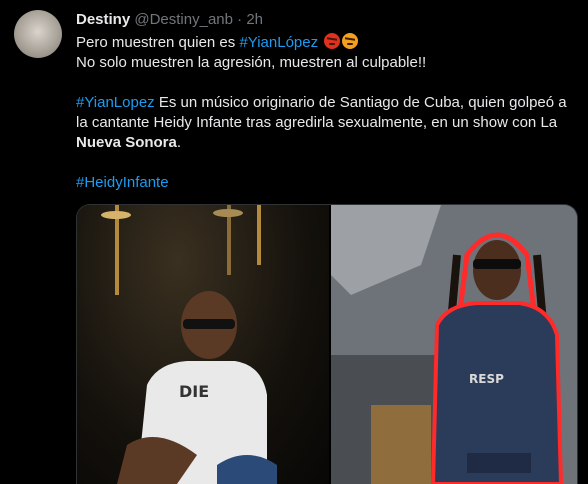 This screenshot has width=588, height=484. I want to click on hashtag-heidyinfante: #HeidyInfante, so click(122, 182).